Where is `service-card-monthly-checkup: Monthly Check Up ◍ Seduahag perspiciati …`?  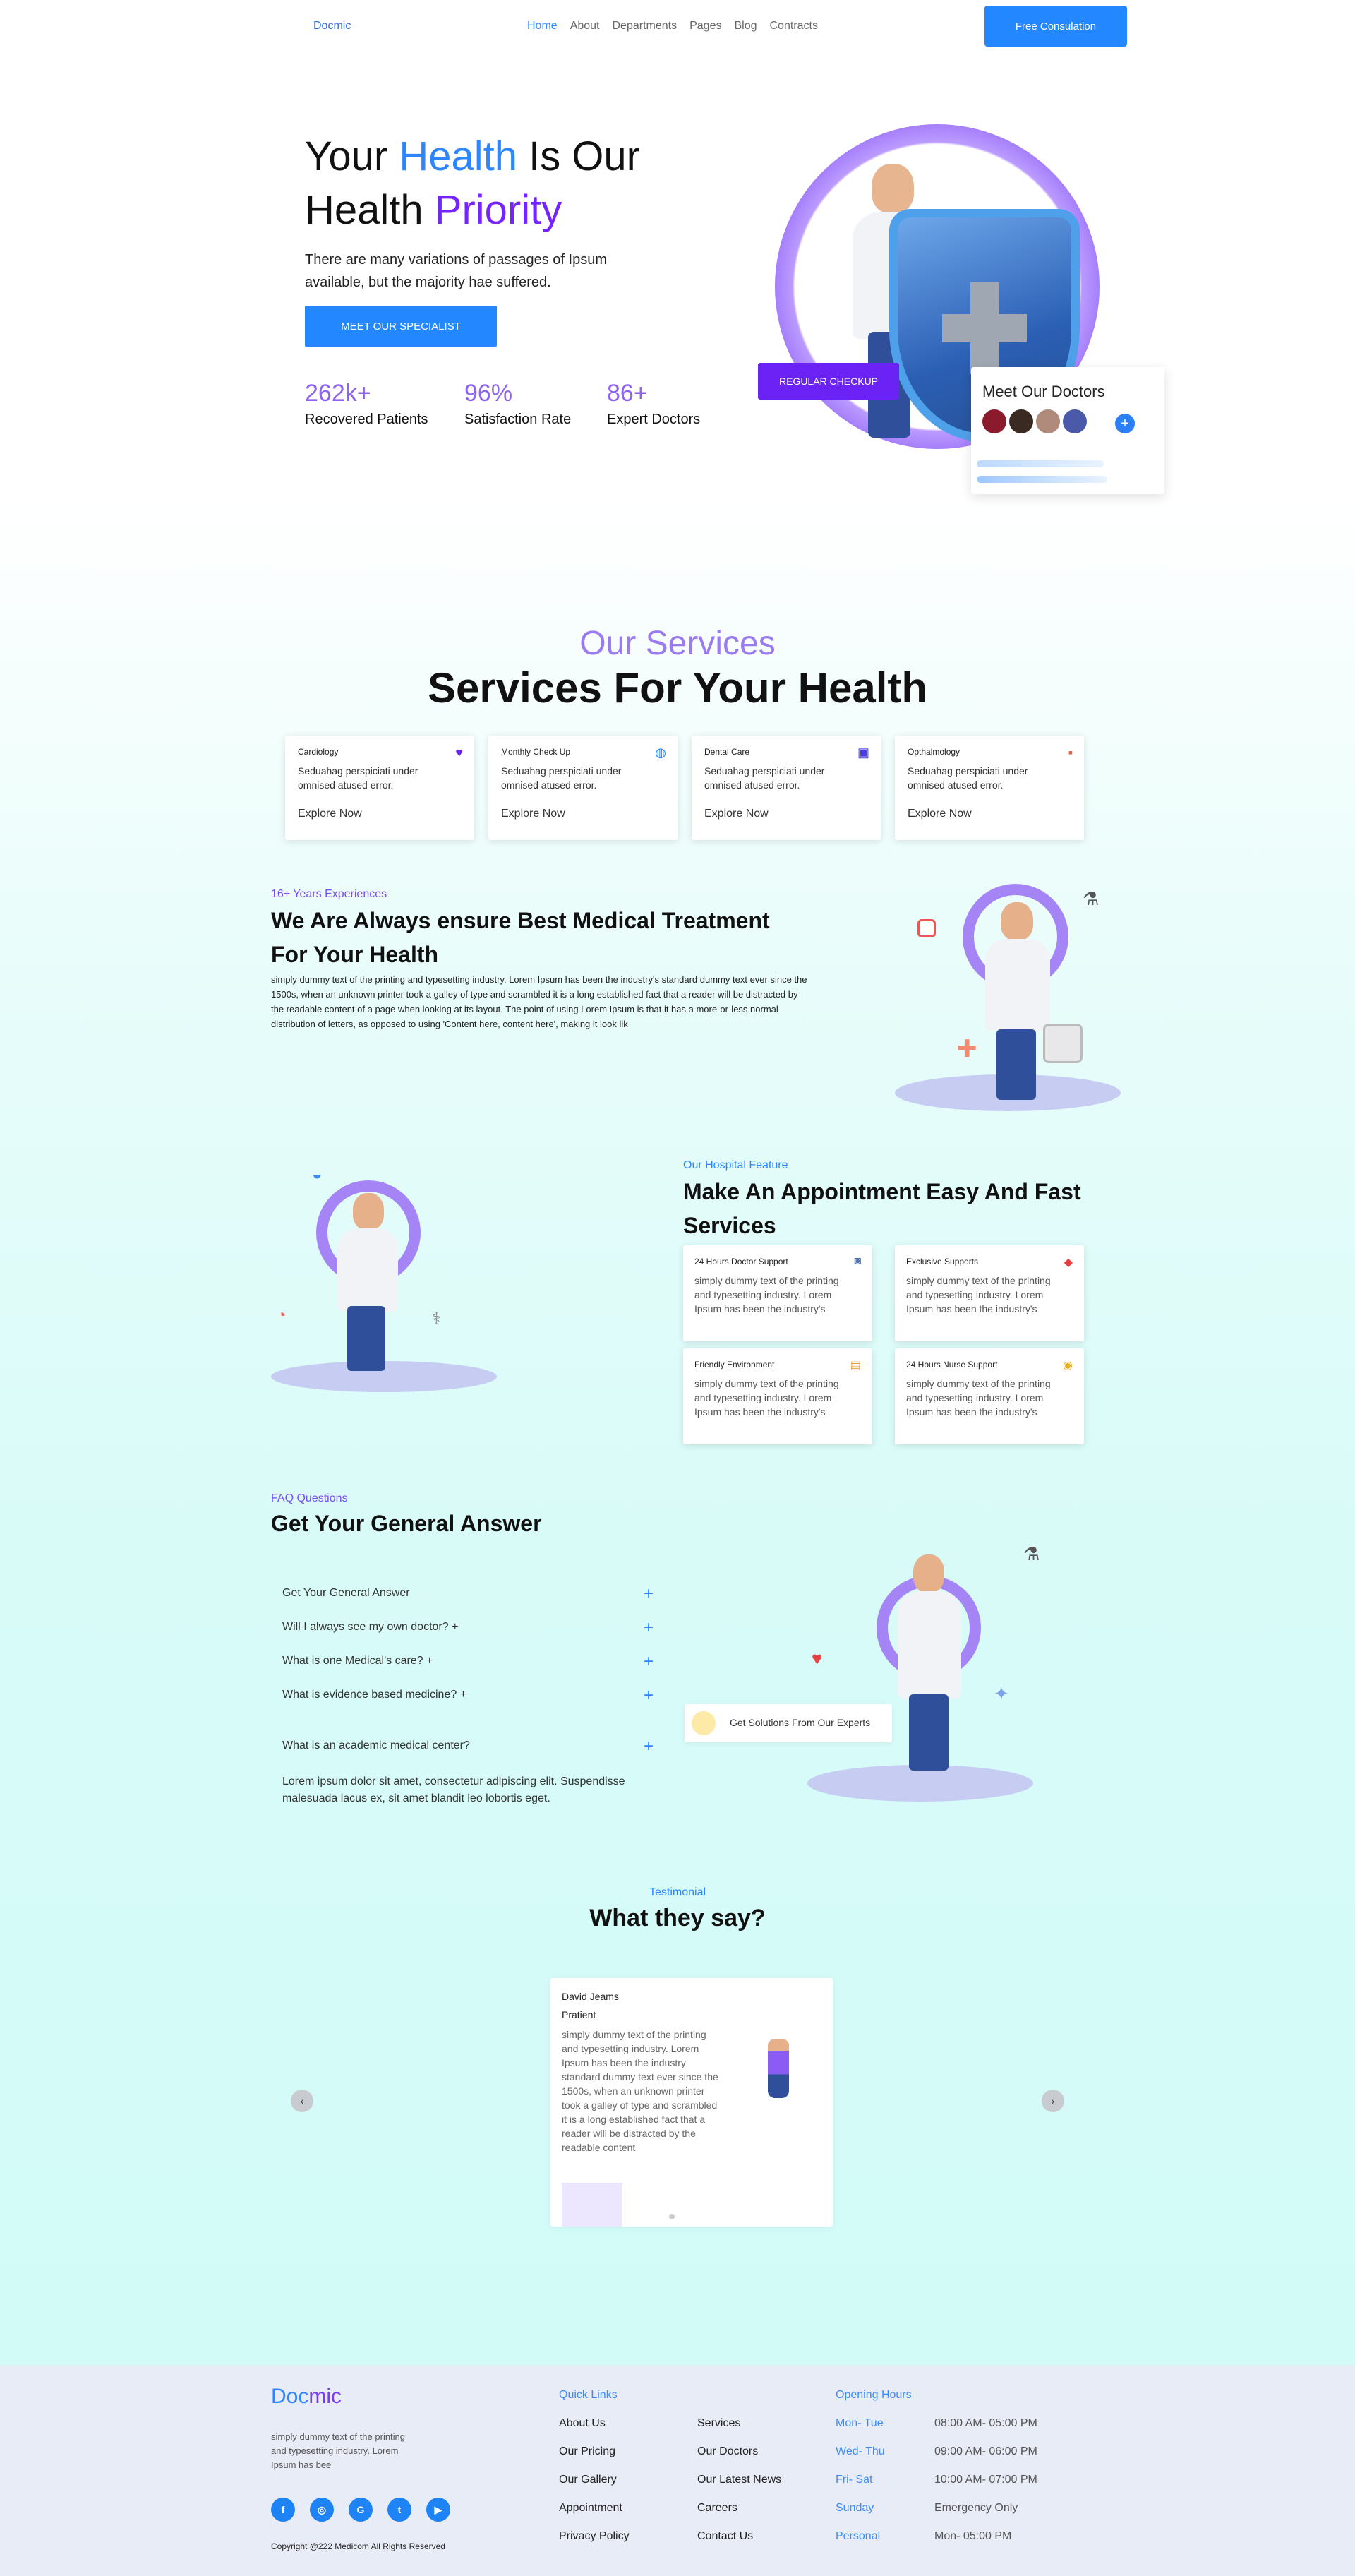 service-card-monthly-checkup: Monthly Check Up ◍ Seduahag perspiciati … is located at coordinates (583, 788).